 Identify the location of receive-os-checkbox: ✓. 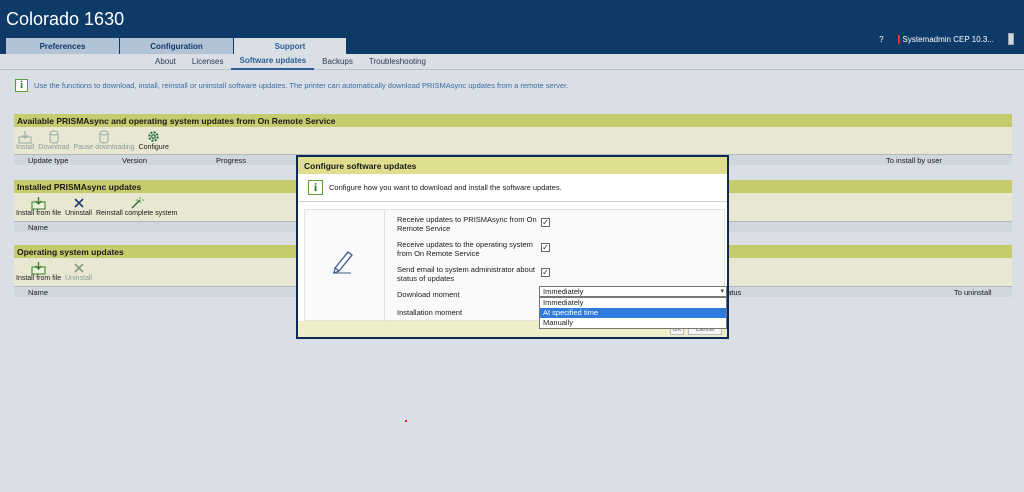
(545, 247).